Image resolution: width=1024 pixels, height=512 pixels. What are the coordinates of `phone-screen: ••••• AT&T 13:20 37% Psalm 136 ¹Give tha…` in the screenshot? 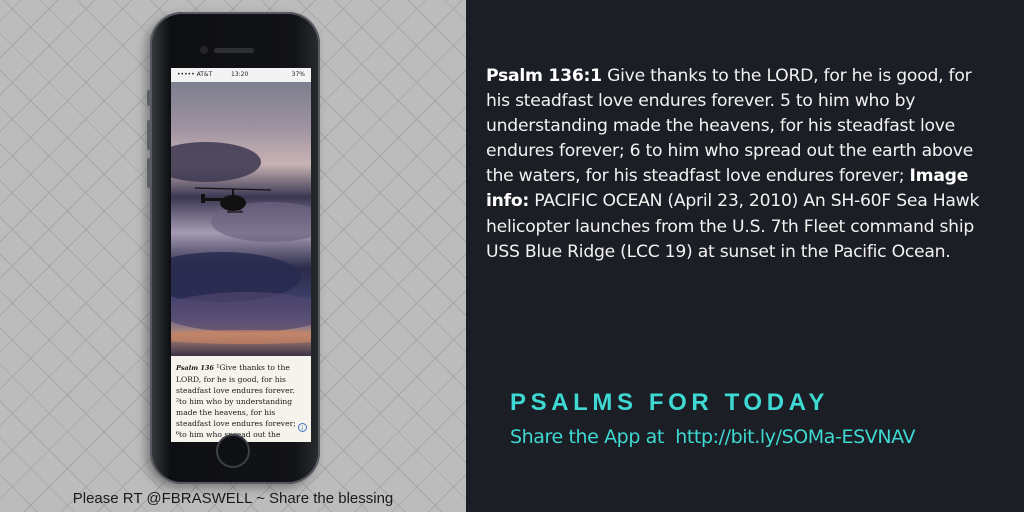 It's located at (241, 255).